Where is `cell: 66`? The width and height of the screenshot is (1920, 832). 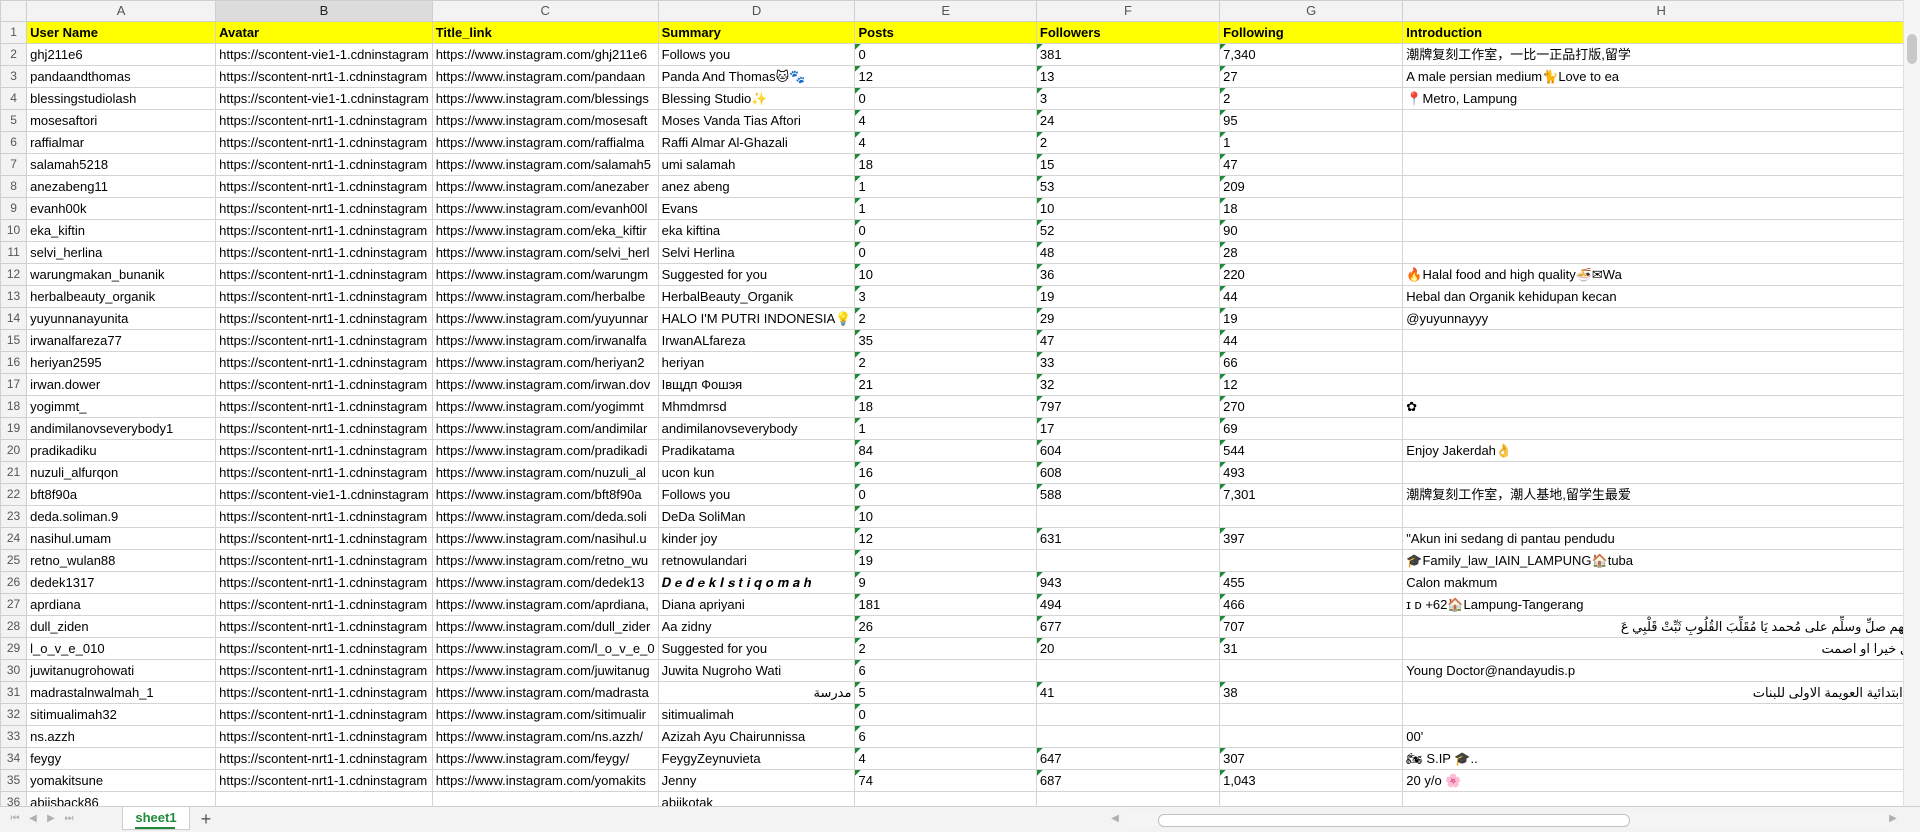
cell: 66 is located at coordinates (1311, 362).